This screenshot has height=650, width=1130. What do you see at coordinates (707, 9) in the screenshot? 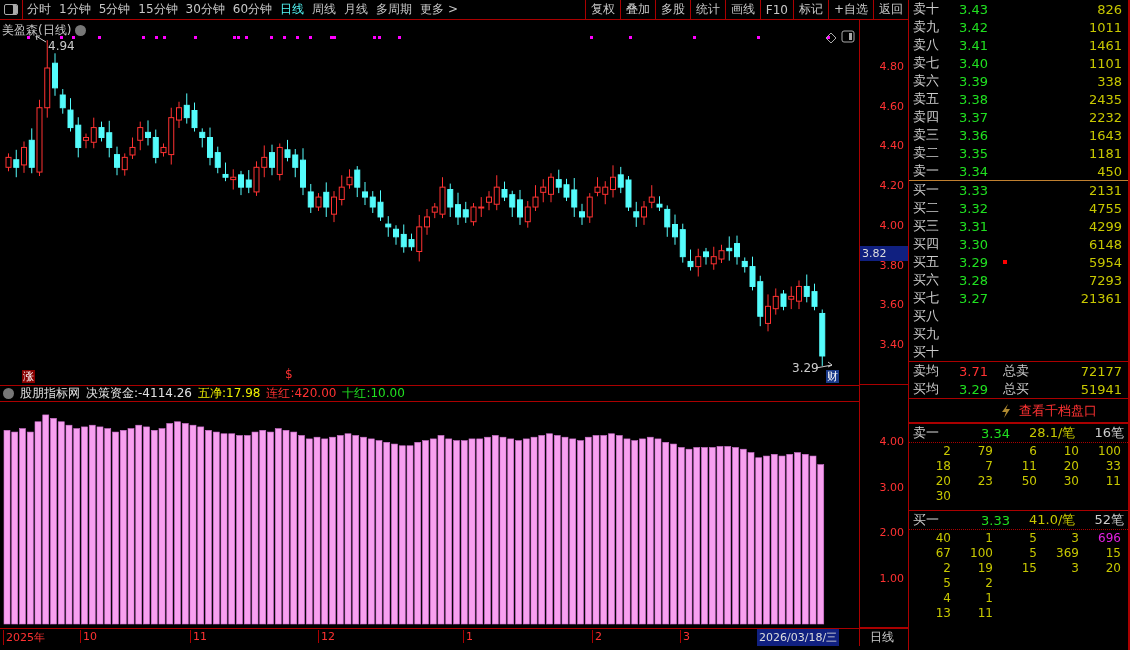
I see `toolbar-button: 统计` at bounding box center [707, 9].